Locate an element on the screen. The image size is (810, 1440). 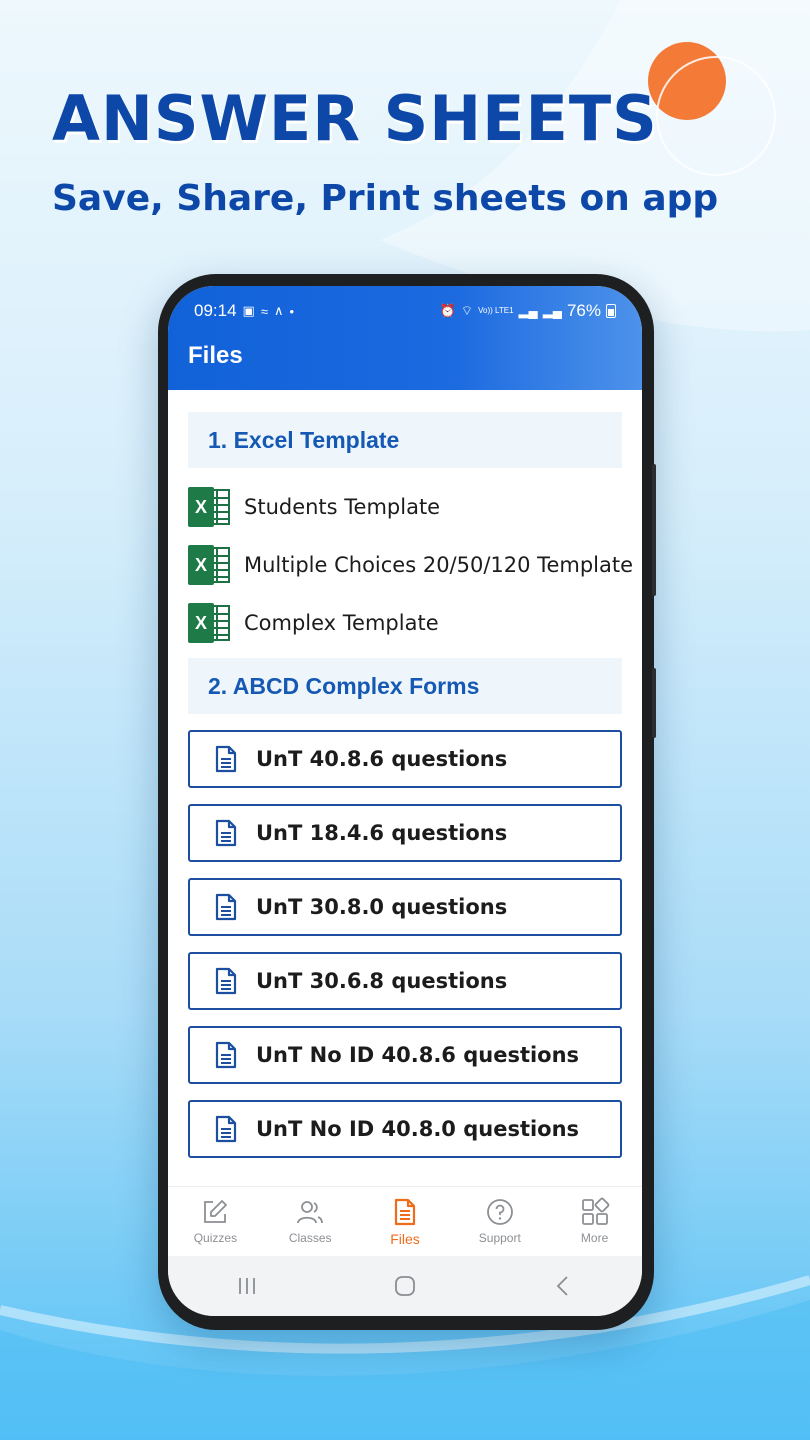
form-label: UnT 30.6.8 questions is located at coordinates (382, 981).